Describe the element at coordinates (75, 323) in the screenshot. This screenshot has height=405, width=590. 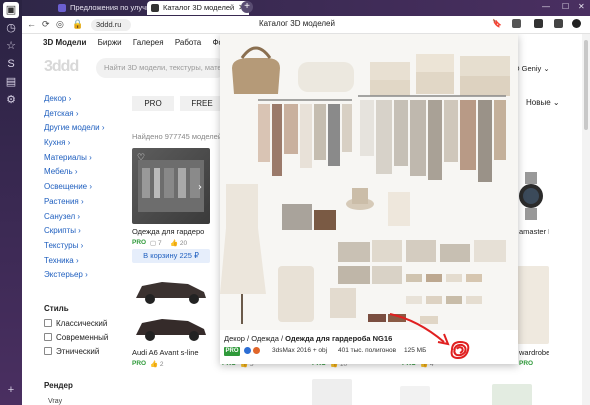
I see `style-classic-checkbox: Классический` at that location.